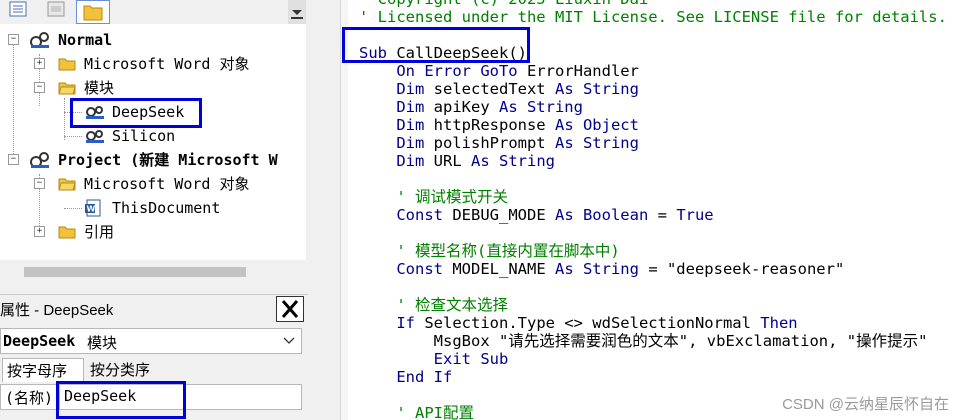 This screenshot has height=420, width=957. Describe the element at coordinates (489, 125) in the screenshot. I see `code-text: httpResponse` at that location.